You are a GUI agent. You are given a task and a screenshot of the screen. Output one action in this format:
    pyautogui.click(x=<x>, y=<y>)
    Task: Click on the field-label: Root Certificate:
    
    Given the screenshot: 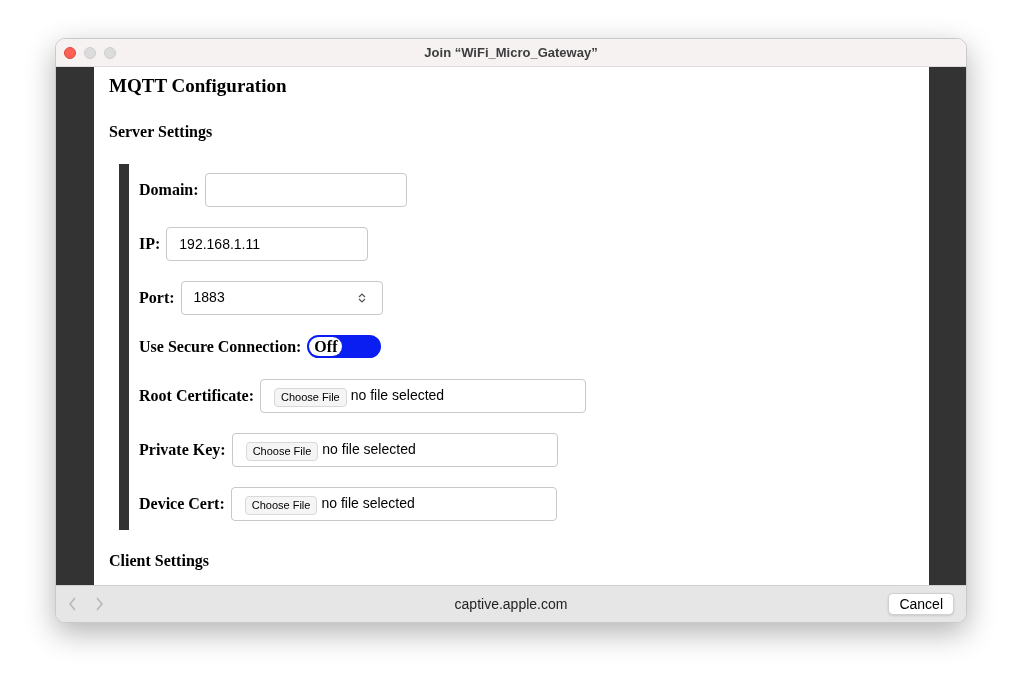 What is the action you would take?
    pyautogui.click(x=197, y=395)
    